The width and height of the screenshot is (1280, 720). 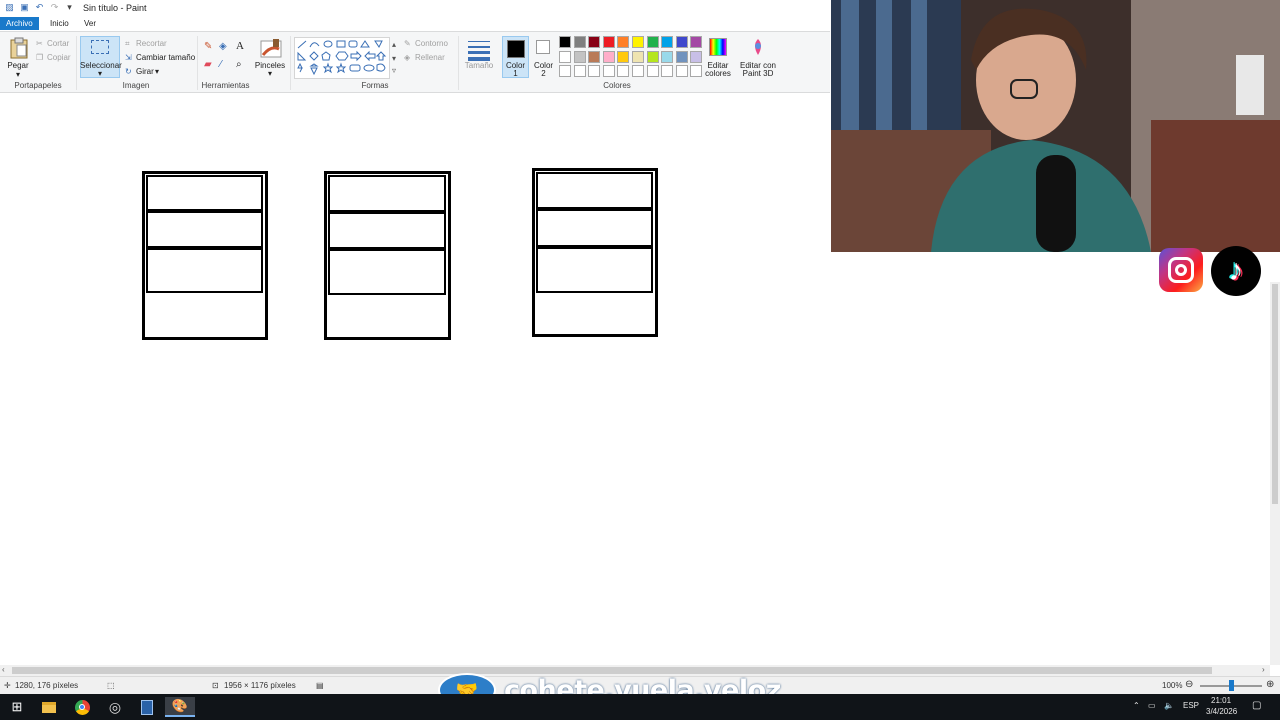 What do you see at coordinates (758, 47) in the screenshot?
I see `paint3d-icon` at bounding box center [758, 47].